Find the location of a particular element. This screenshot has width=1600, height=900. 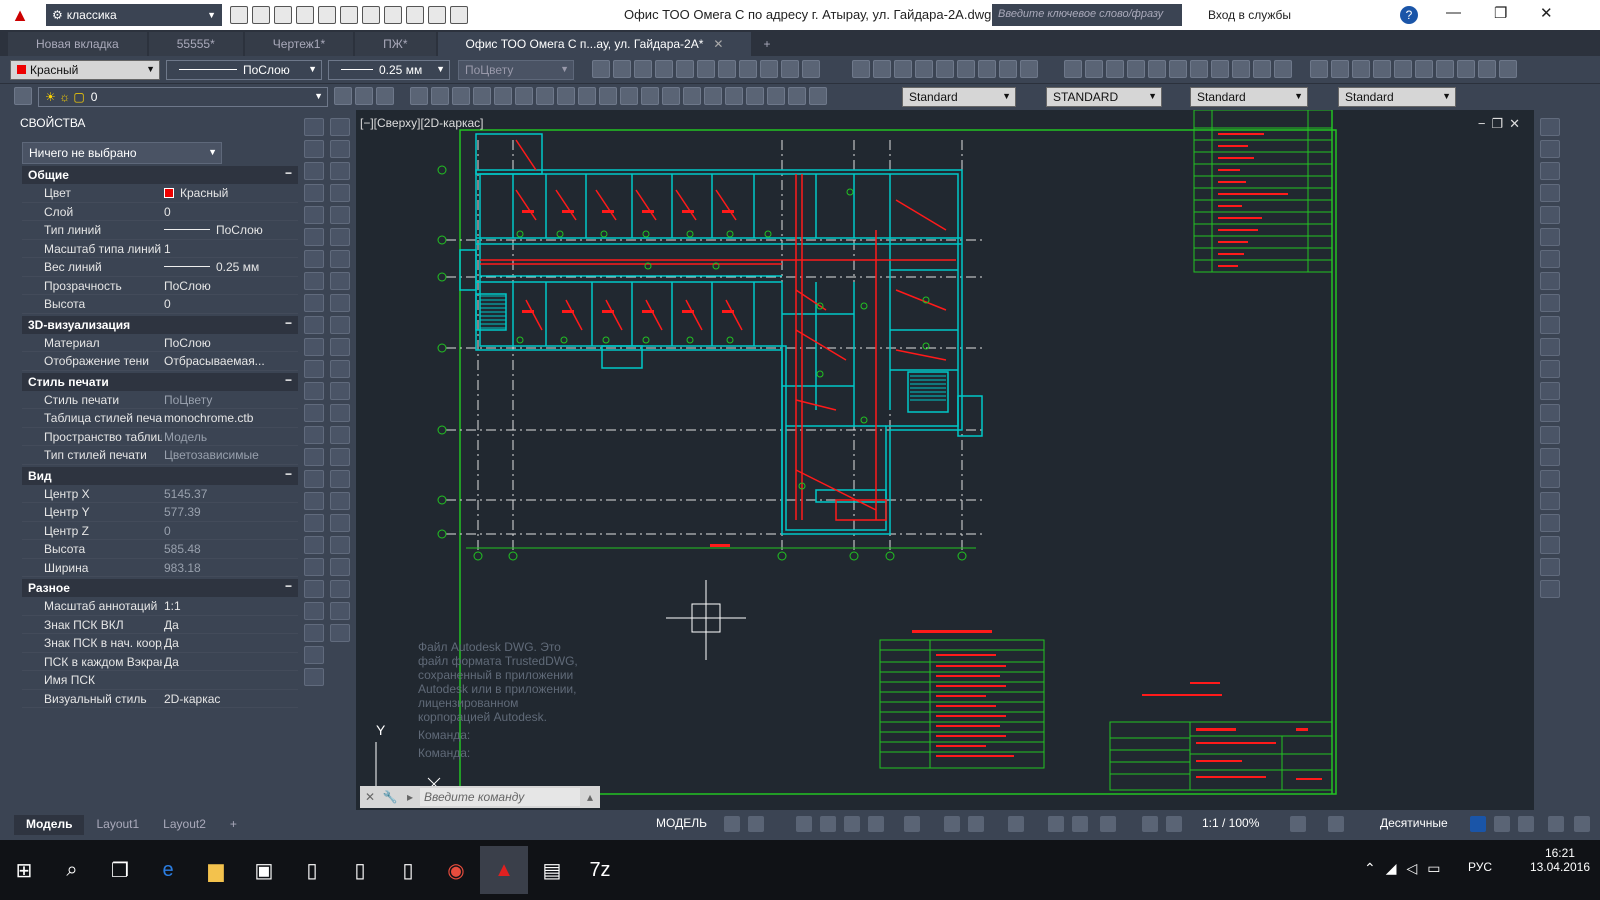

minimize-icon: — is located at coordinates (1453, 12).